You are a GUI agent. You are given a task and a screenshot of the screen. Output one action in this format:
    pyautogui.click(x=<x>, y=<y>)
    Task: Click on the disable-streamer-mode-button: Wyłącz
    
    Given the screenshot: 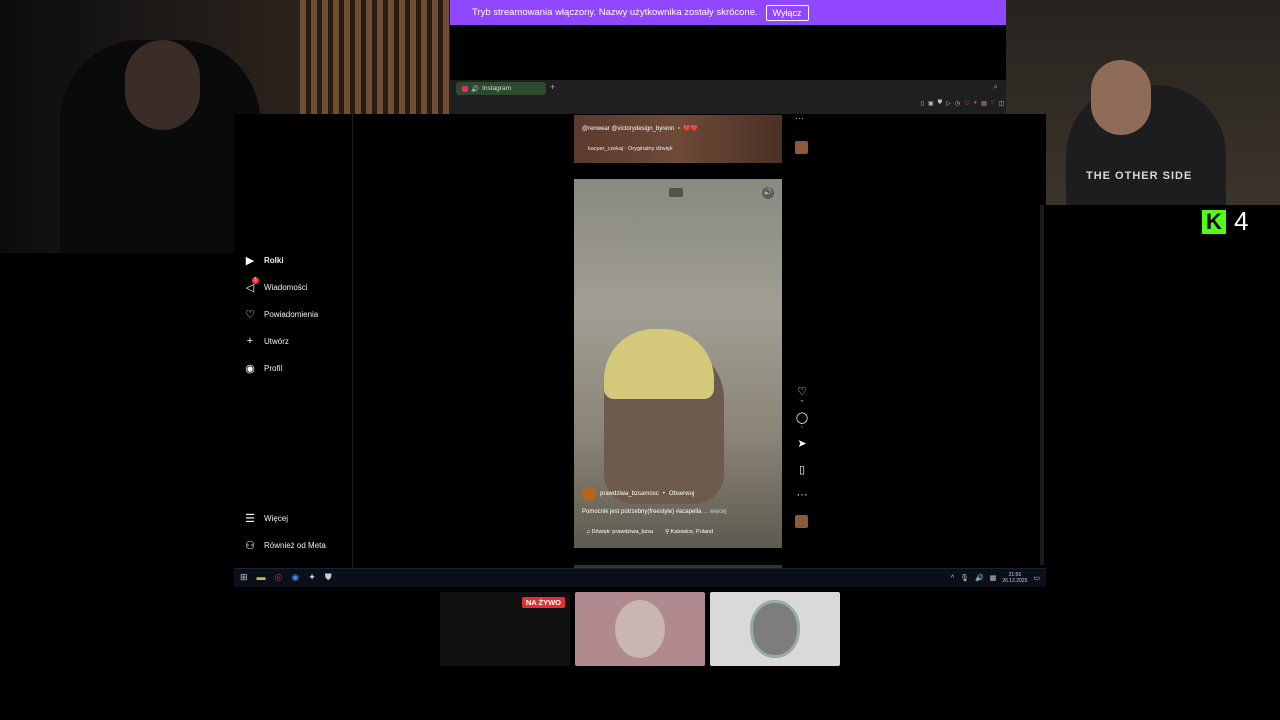 What is the action you would take?
    pyautogui.click(x=787, y=12)
    